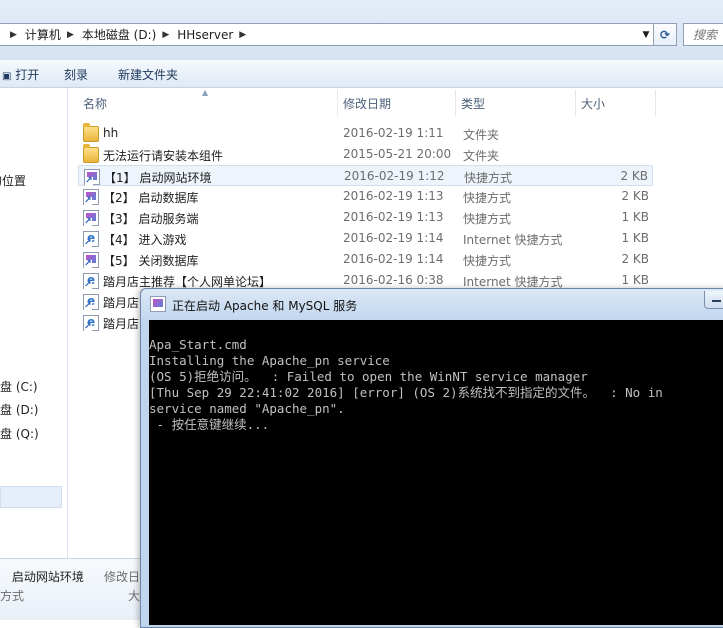 Image resolution: width=723 pixels, height=628 pixels. Describe the element at coordinates (365, 259) in the screenshot. I see `file-row: 【5】 关闭数据库 2016-02-19 1:14 快捷方式 2 KB` at that location.